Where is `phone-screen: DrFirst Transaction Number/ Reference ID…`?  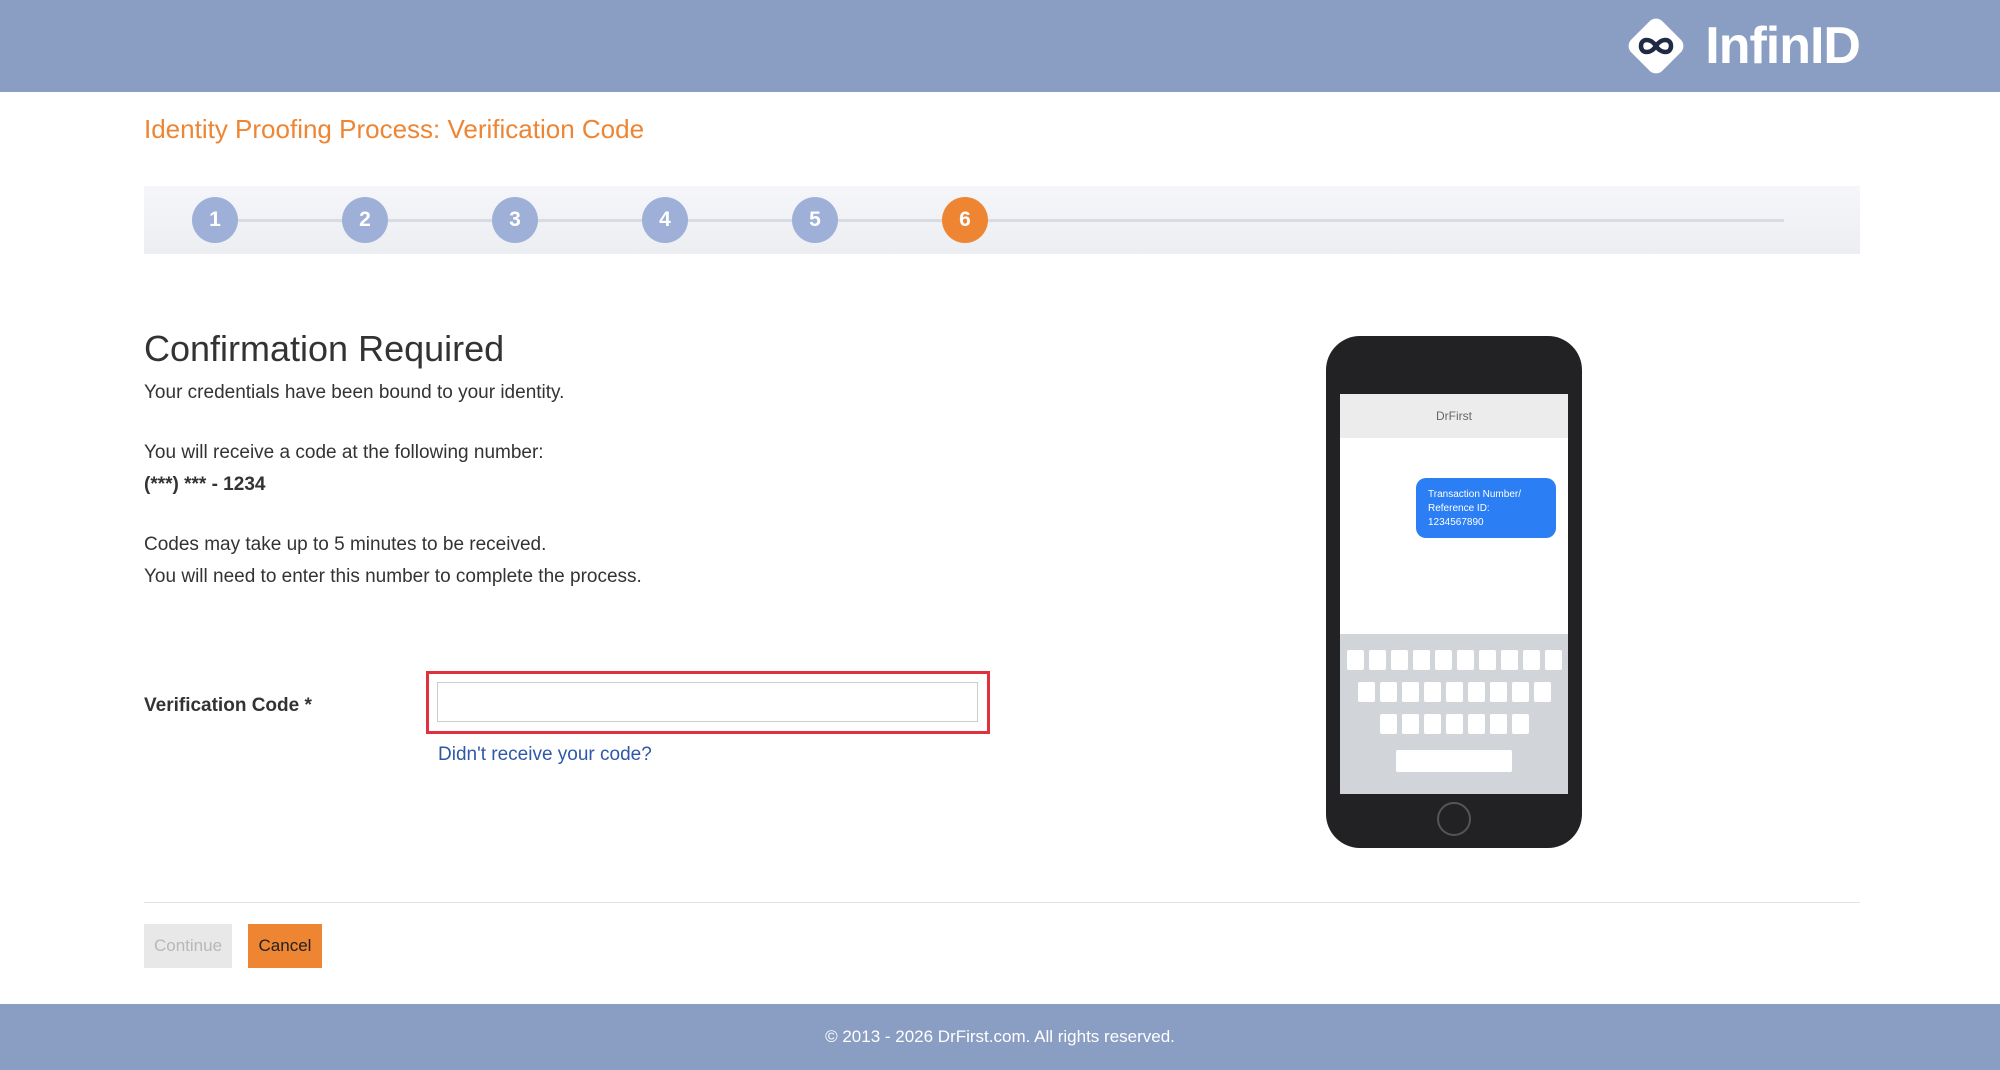
phone-screen: DrFirst Transaction Number/ Reference ID… is located at coordinates (1454, 594).